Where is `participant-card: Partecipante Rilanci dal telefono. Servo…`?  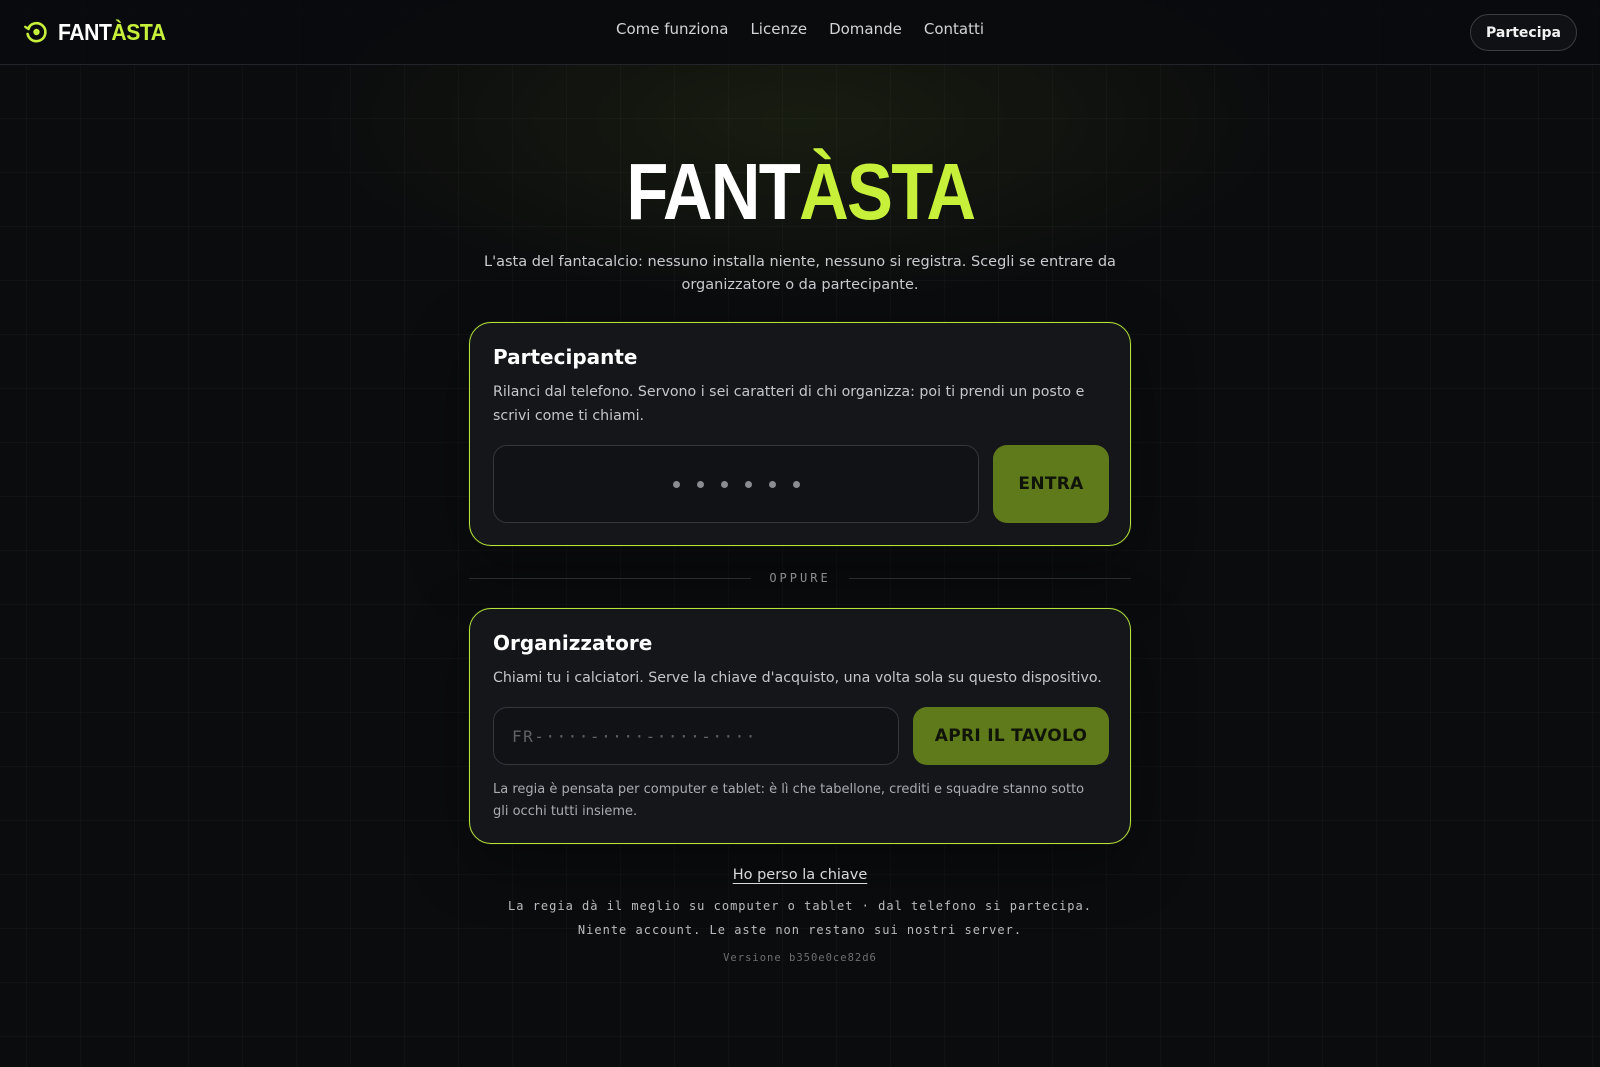
participant-card: Partecipante Rilanci dal telefono. Servo… is located at coordinates (800, 434).